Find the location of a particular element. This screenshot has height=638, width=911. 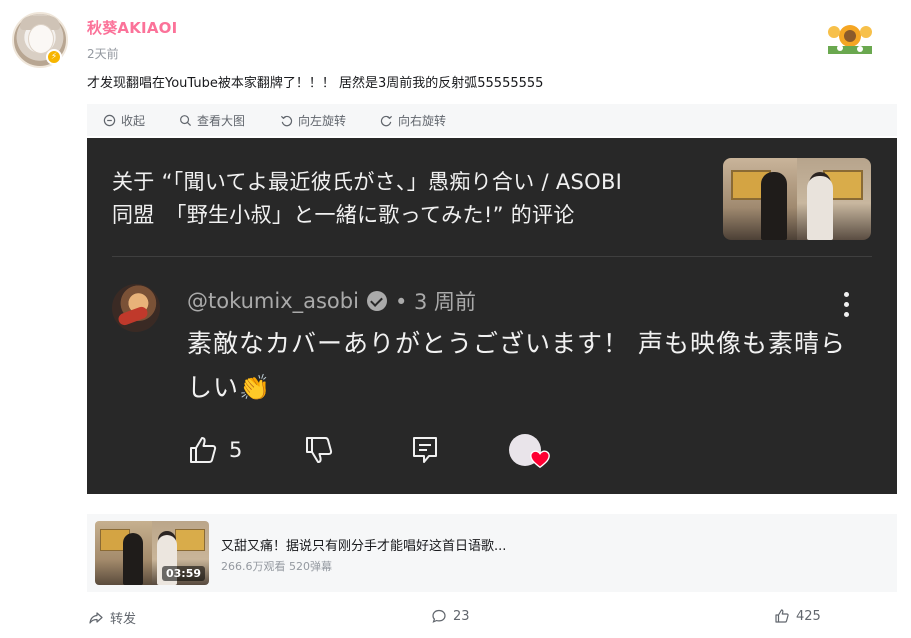

collapse-label: 收起 is located at coordinates (133, 121).